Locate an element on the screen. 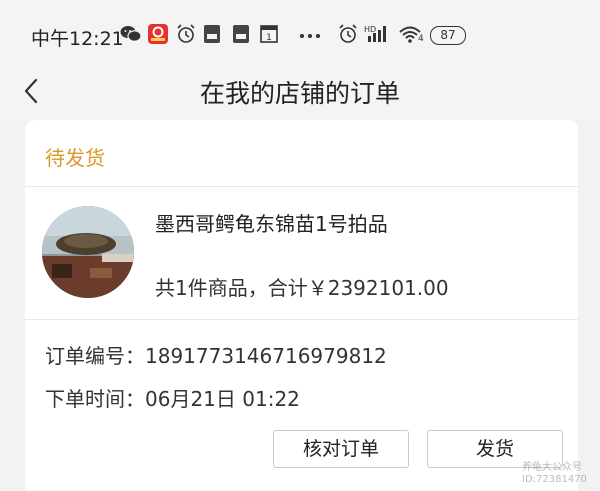 The image size is (600, 491). svg-text: HD is located at coordinates (370, 29).